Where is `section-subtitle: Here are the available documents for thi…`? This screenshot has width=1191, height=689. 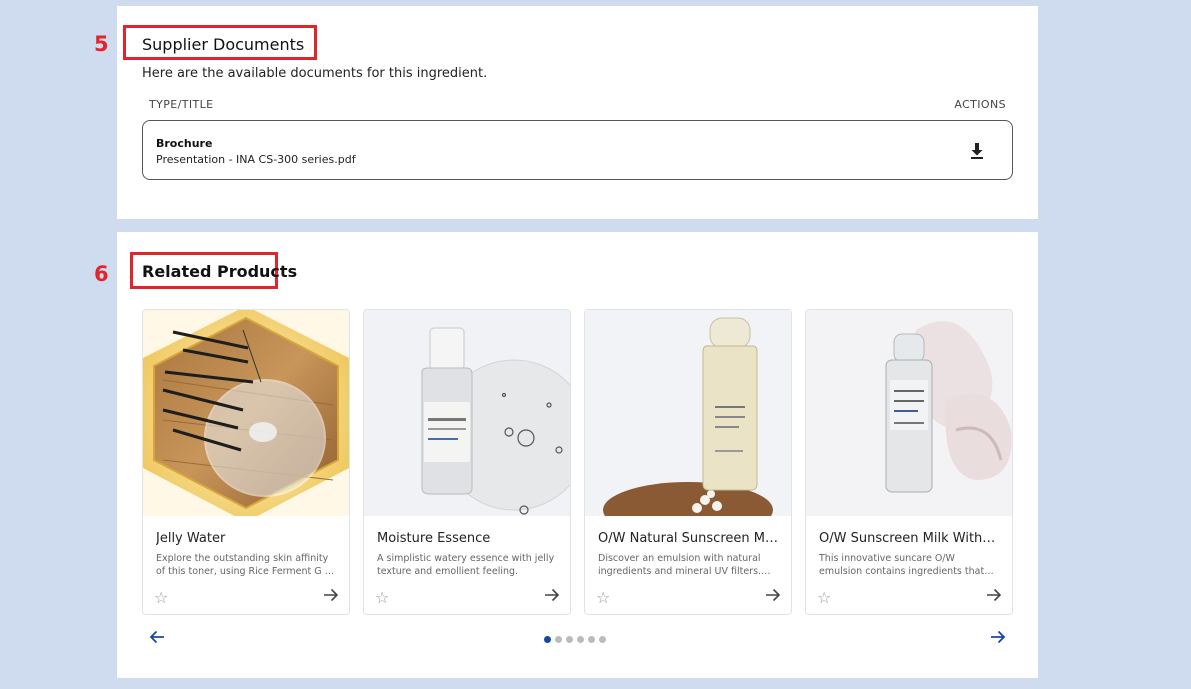
section-subtitle: Here are the available documents for thi… is located at coordinates (315, 73).